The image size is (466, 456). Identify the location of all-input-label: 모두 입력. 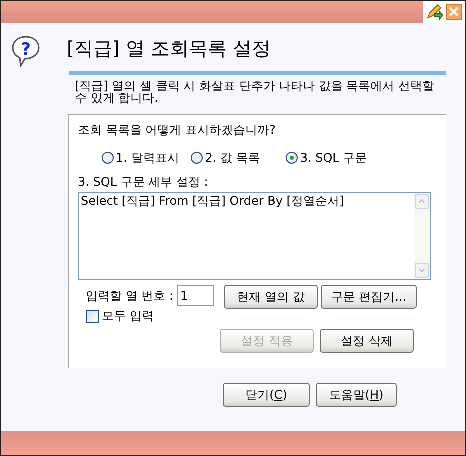
(128, 316).